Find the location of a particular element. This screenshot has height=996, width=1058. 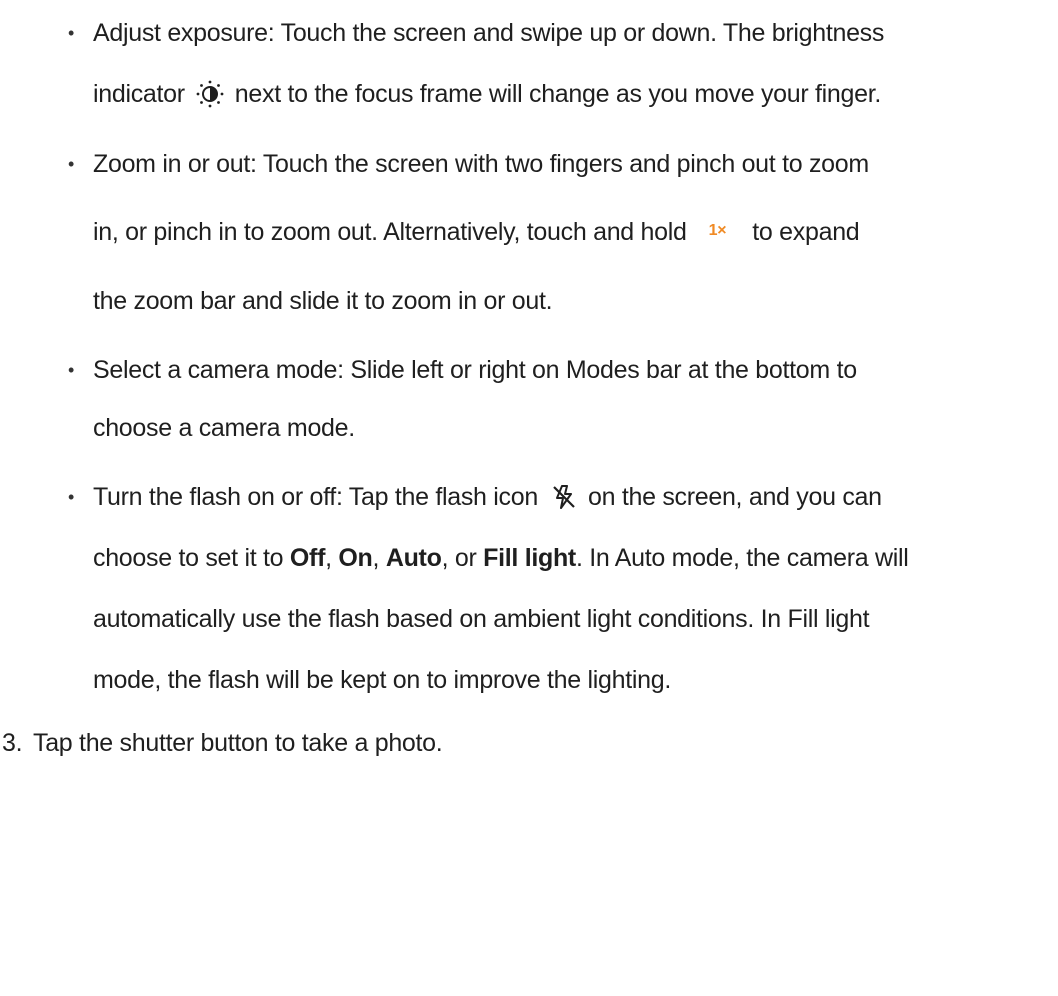

brightness-icon is located at coordinates (210, 94).